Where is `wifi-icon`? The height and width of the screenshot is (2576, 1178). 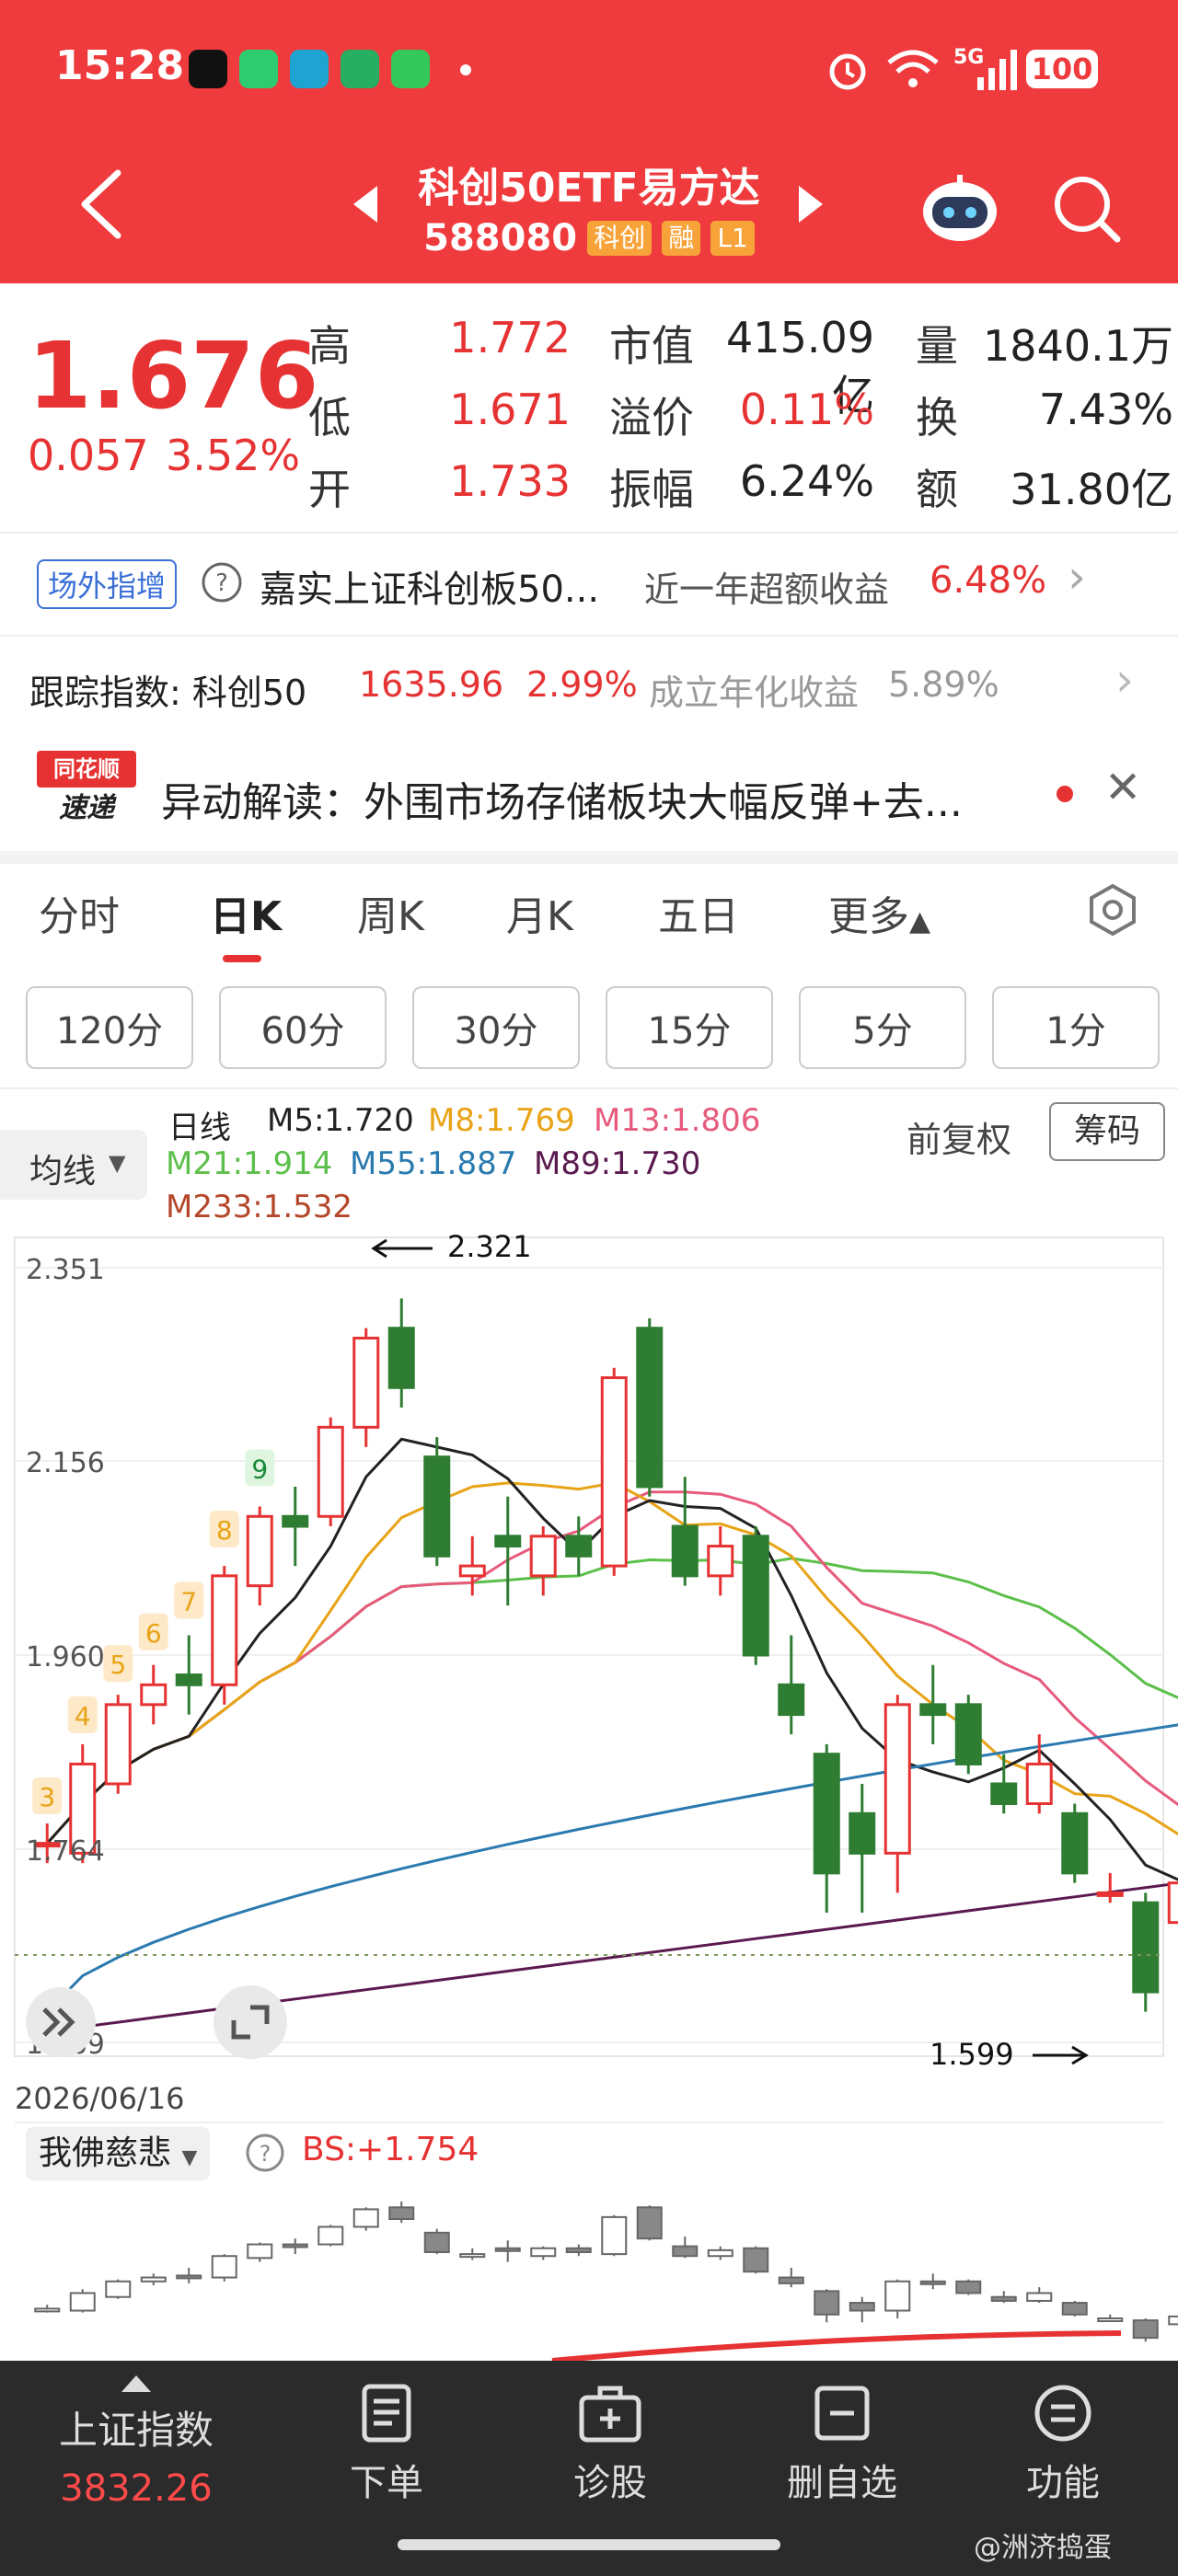 wifi-icon is located at coordinates (913, 68).